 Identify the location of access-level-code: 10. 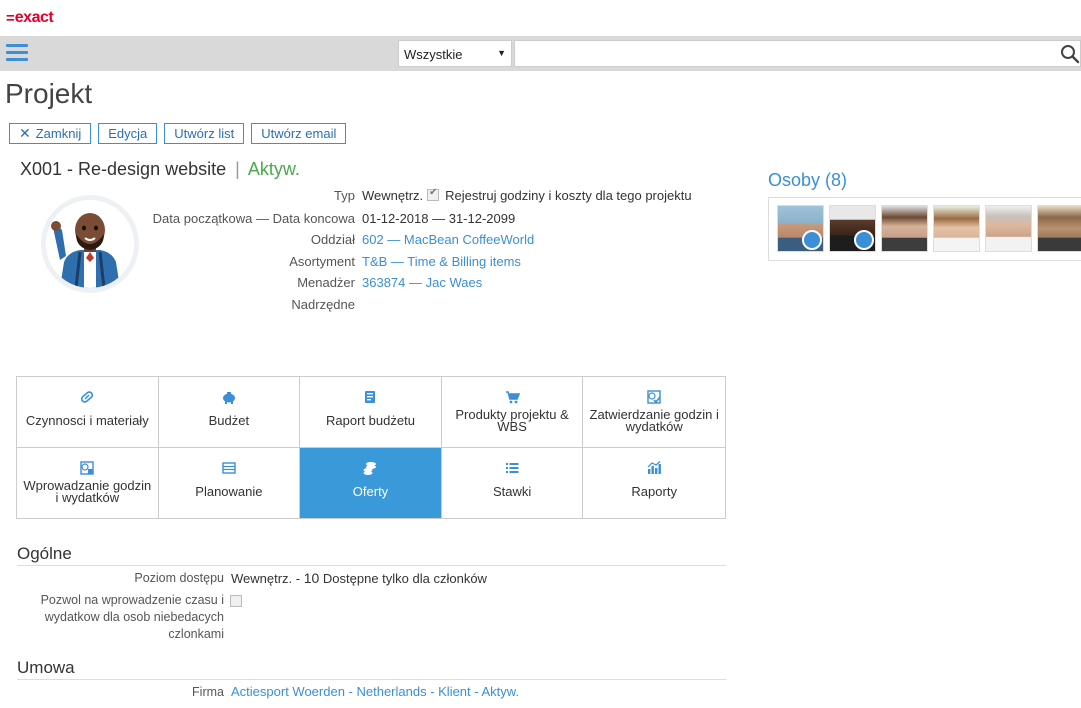
(311, 578).